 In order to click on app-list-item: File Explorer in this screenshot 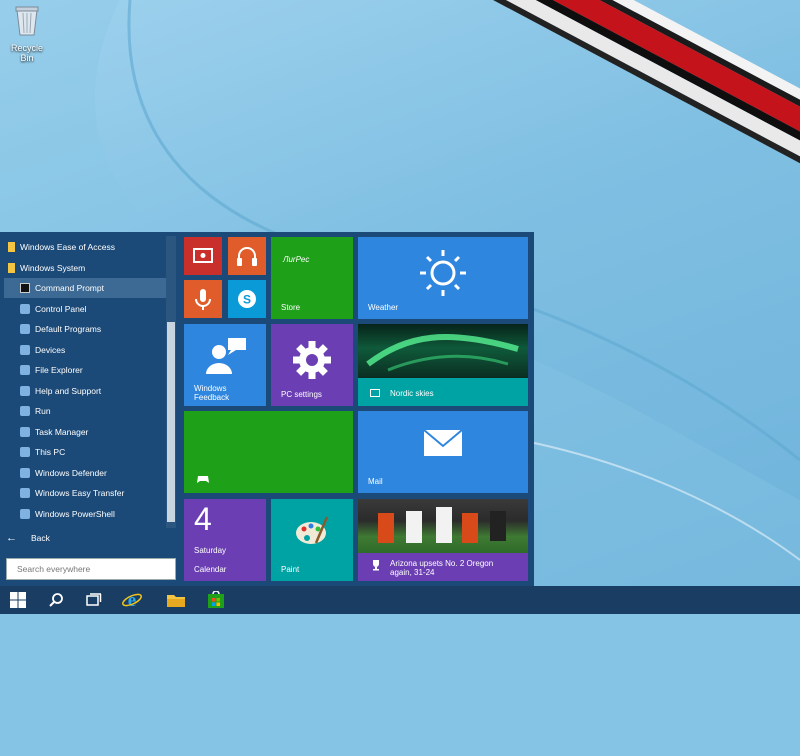, I will do `click(85, 370)`.